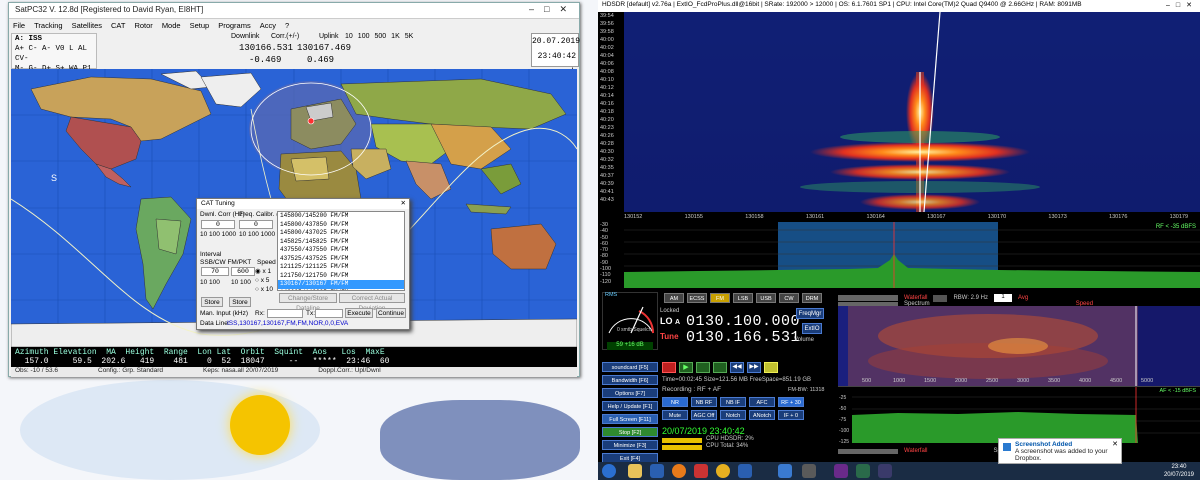  Describe the element at coordinates (341, 267) in the screenshot. I see `cat-list-item: 121125/121125 FM/FM` at that location.